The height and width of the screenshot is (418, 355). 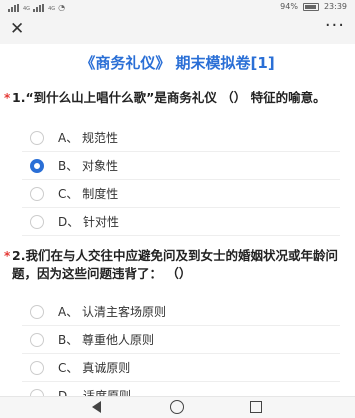 I want to click on battery-icon, so click(x=310, y=6).